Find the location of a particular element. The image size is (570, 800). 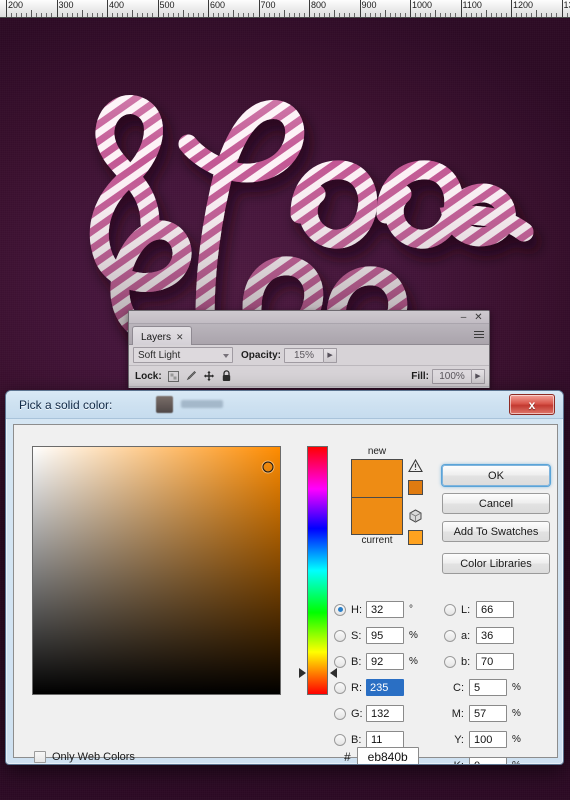

web-safe-swatch is located at coordinates (415, 537).